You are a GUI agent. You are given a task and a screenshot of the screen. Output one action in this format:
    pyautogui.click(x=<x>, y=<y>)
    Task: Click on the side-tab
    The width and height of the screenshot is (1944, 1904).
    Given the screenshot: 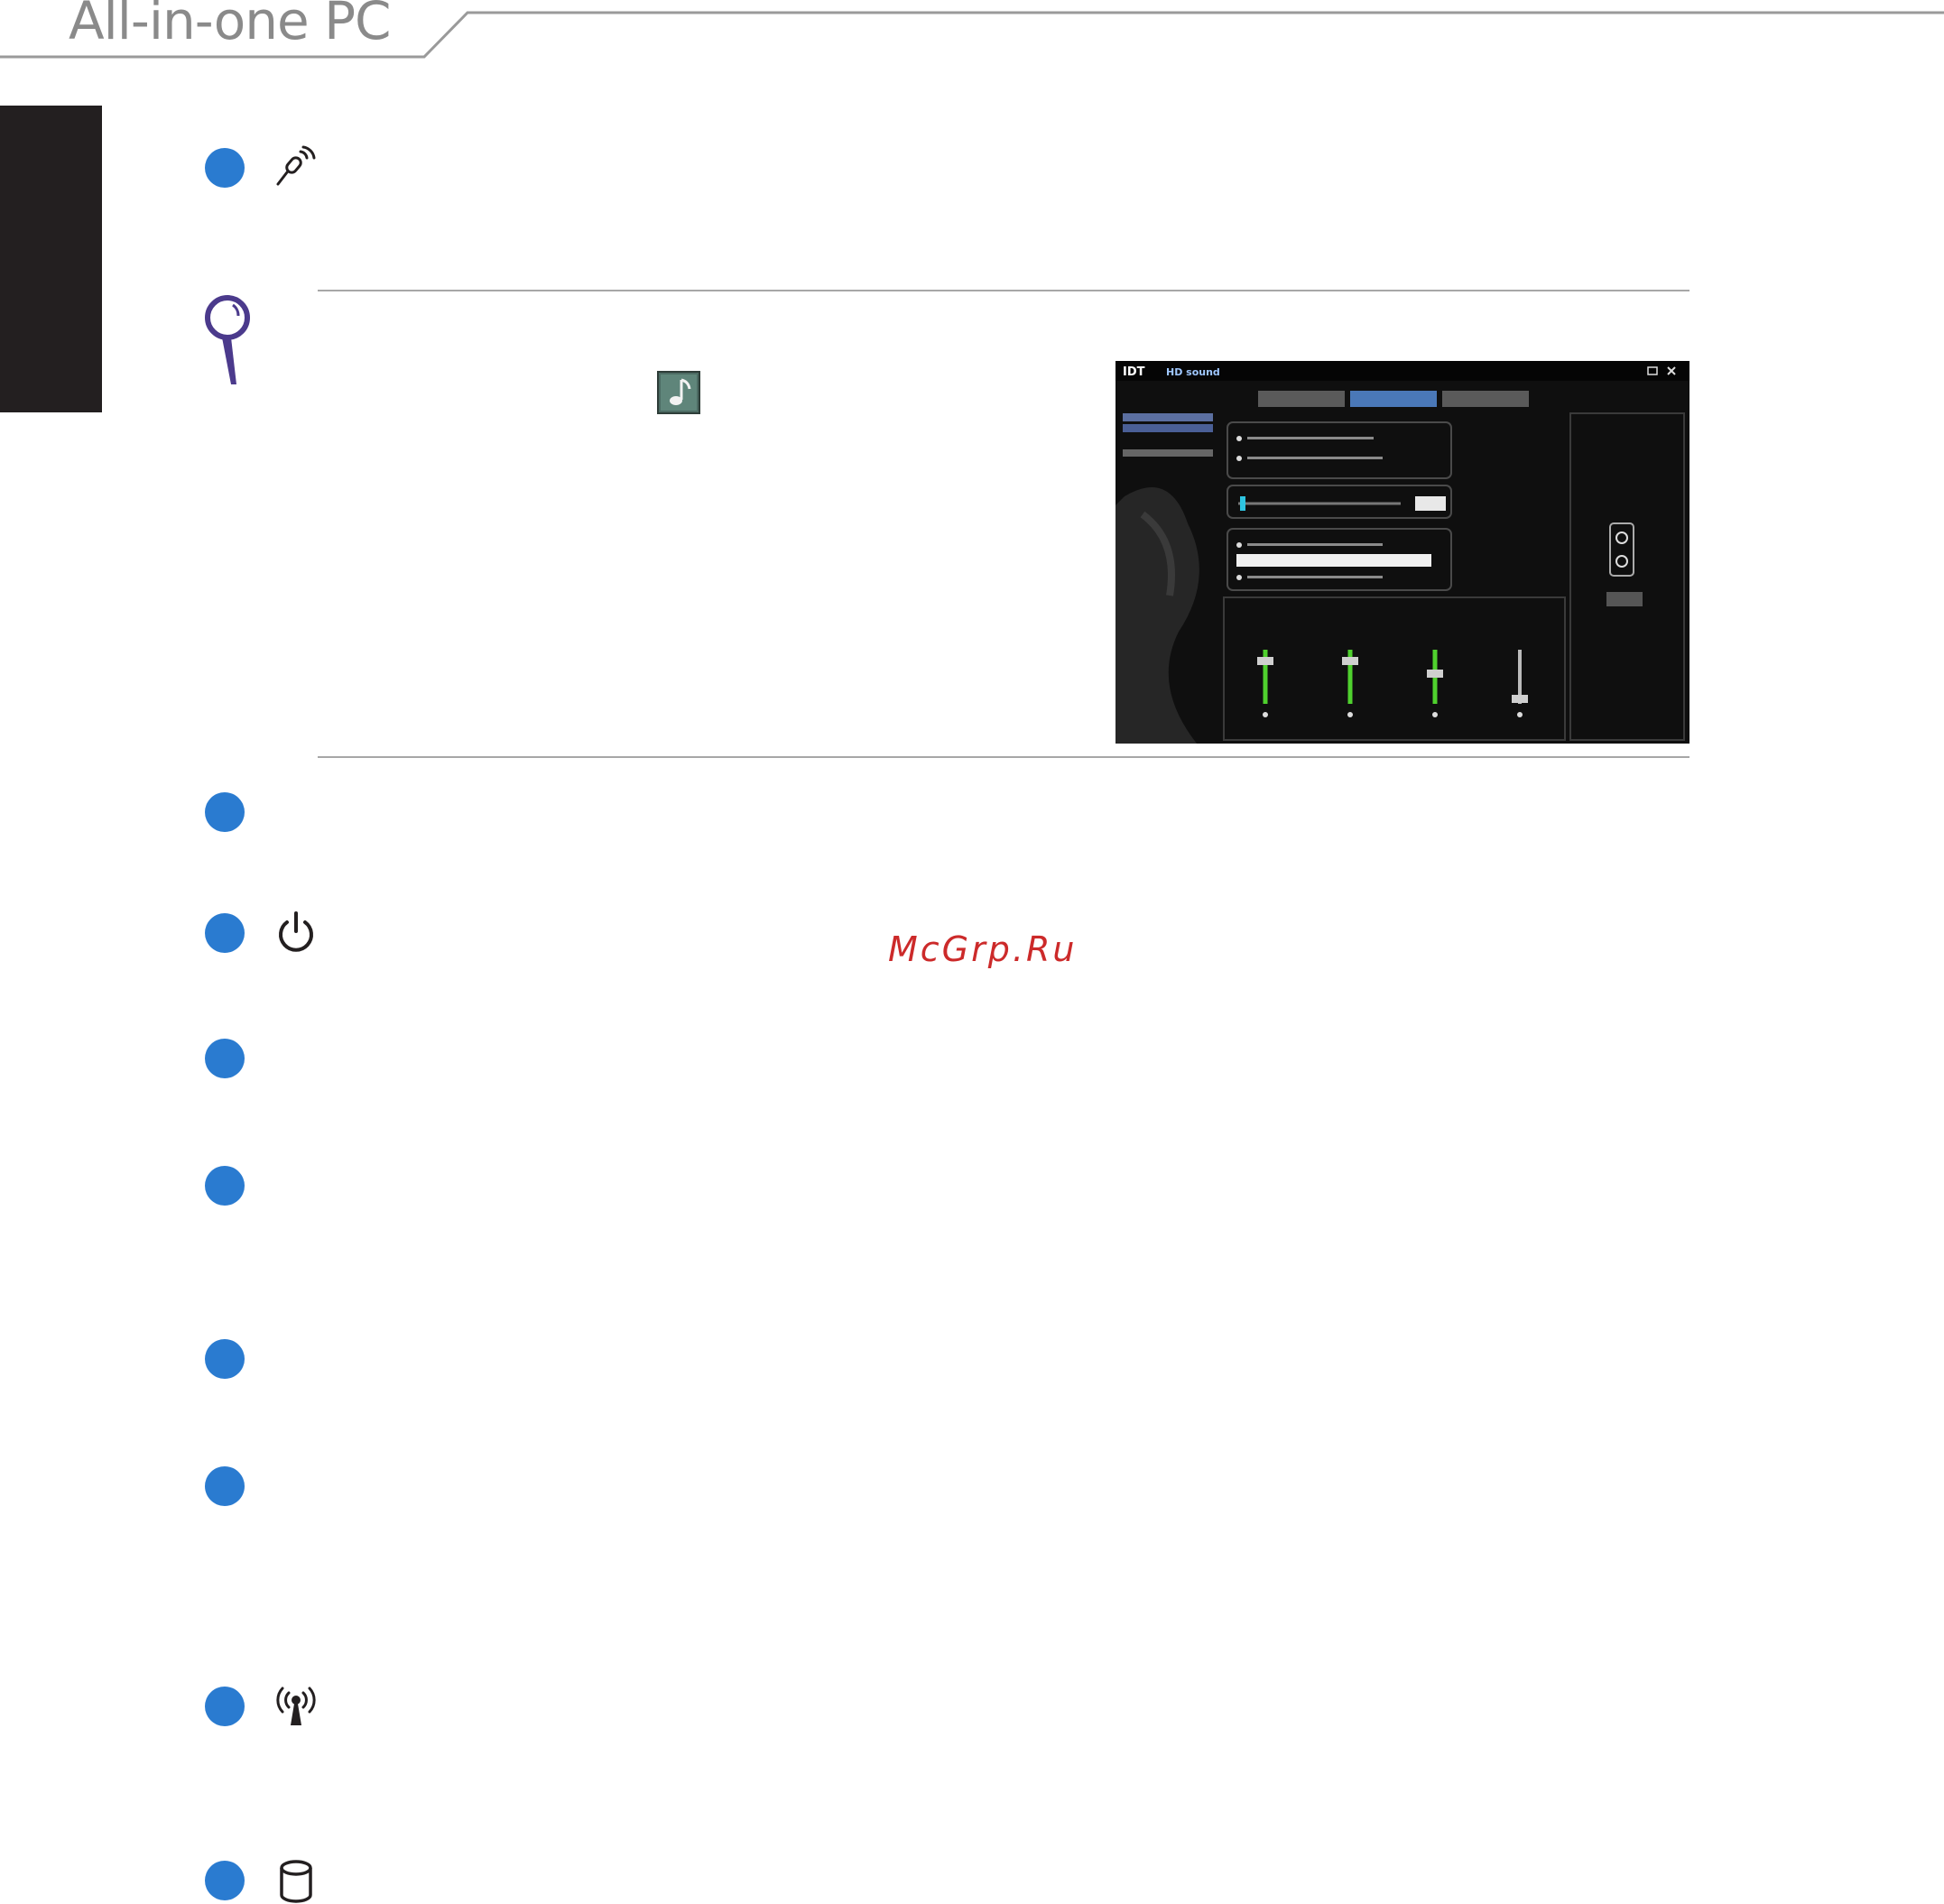 What is the action you would take?
    pyautogui.click(x=51, y=259)
    